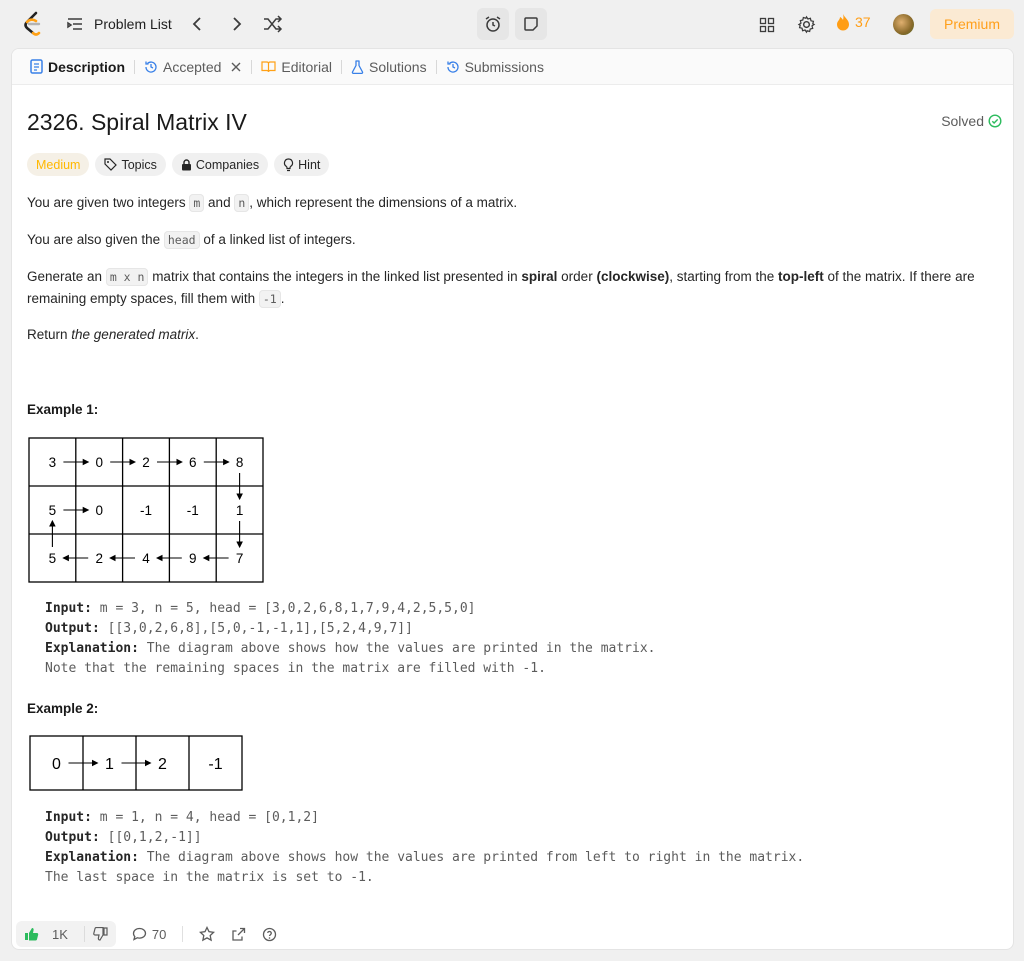  I want to click on io-value: [[0,1,2,-1]], so click(150, 837).